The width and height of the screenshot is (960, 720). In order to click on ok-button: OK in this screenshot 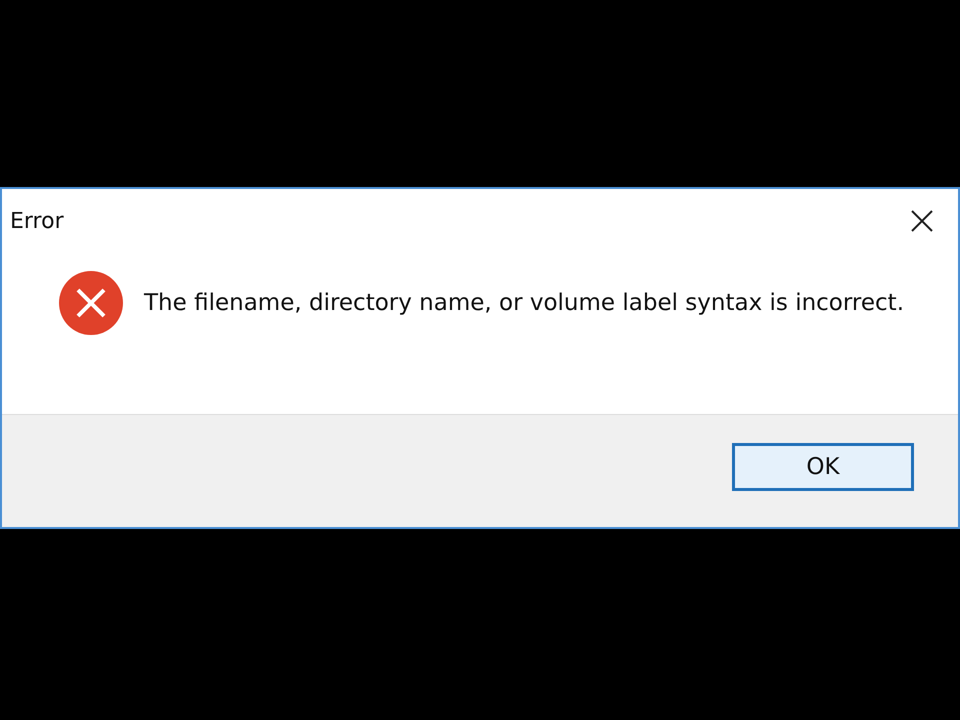, I will do `click(823, 467)`.